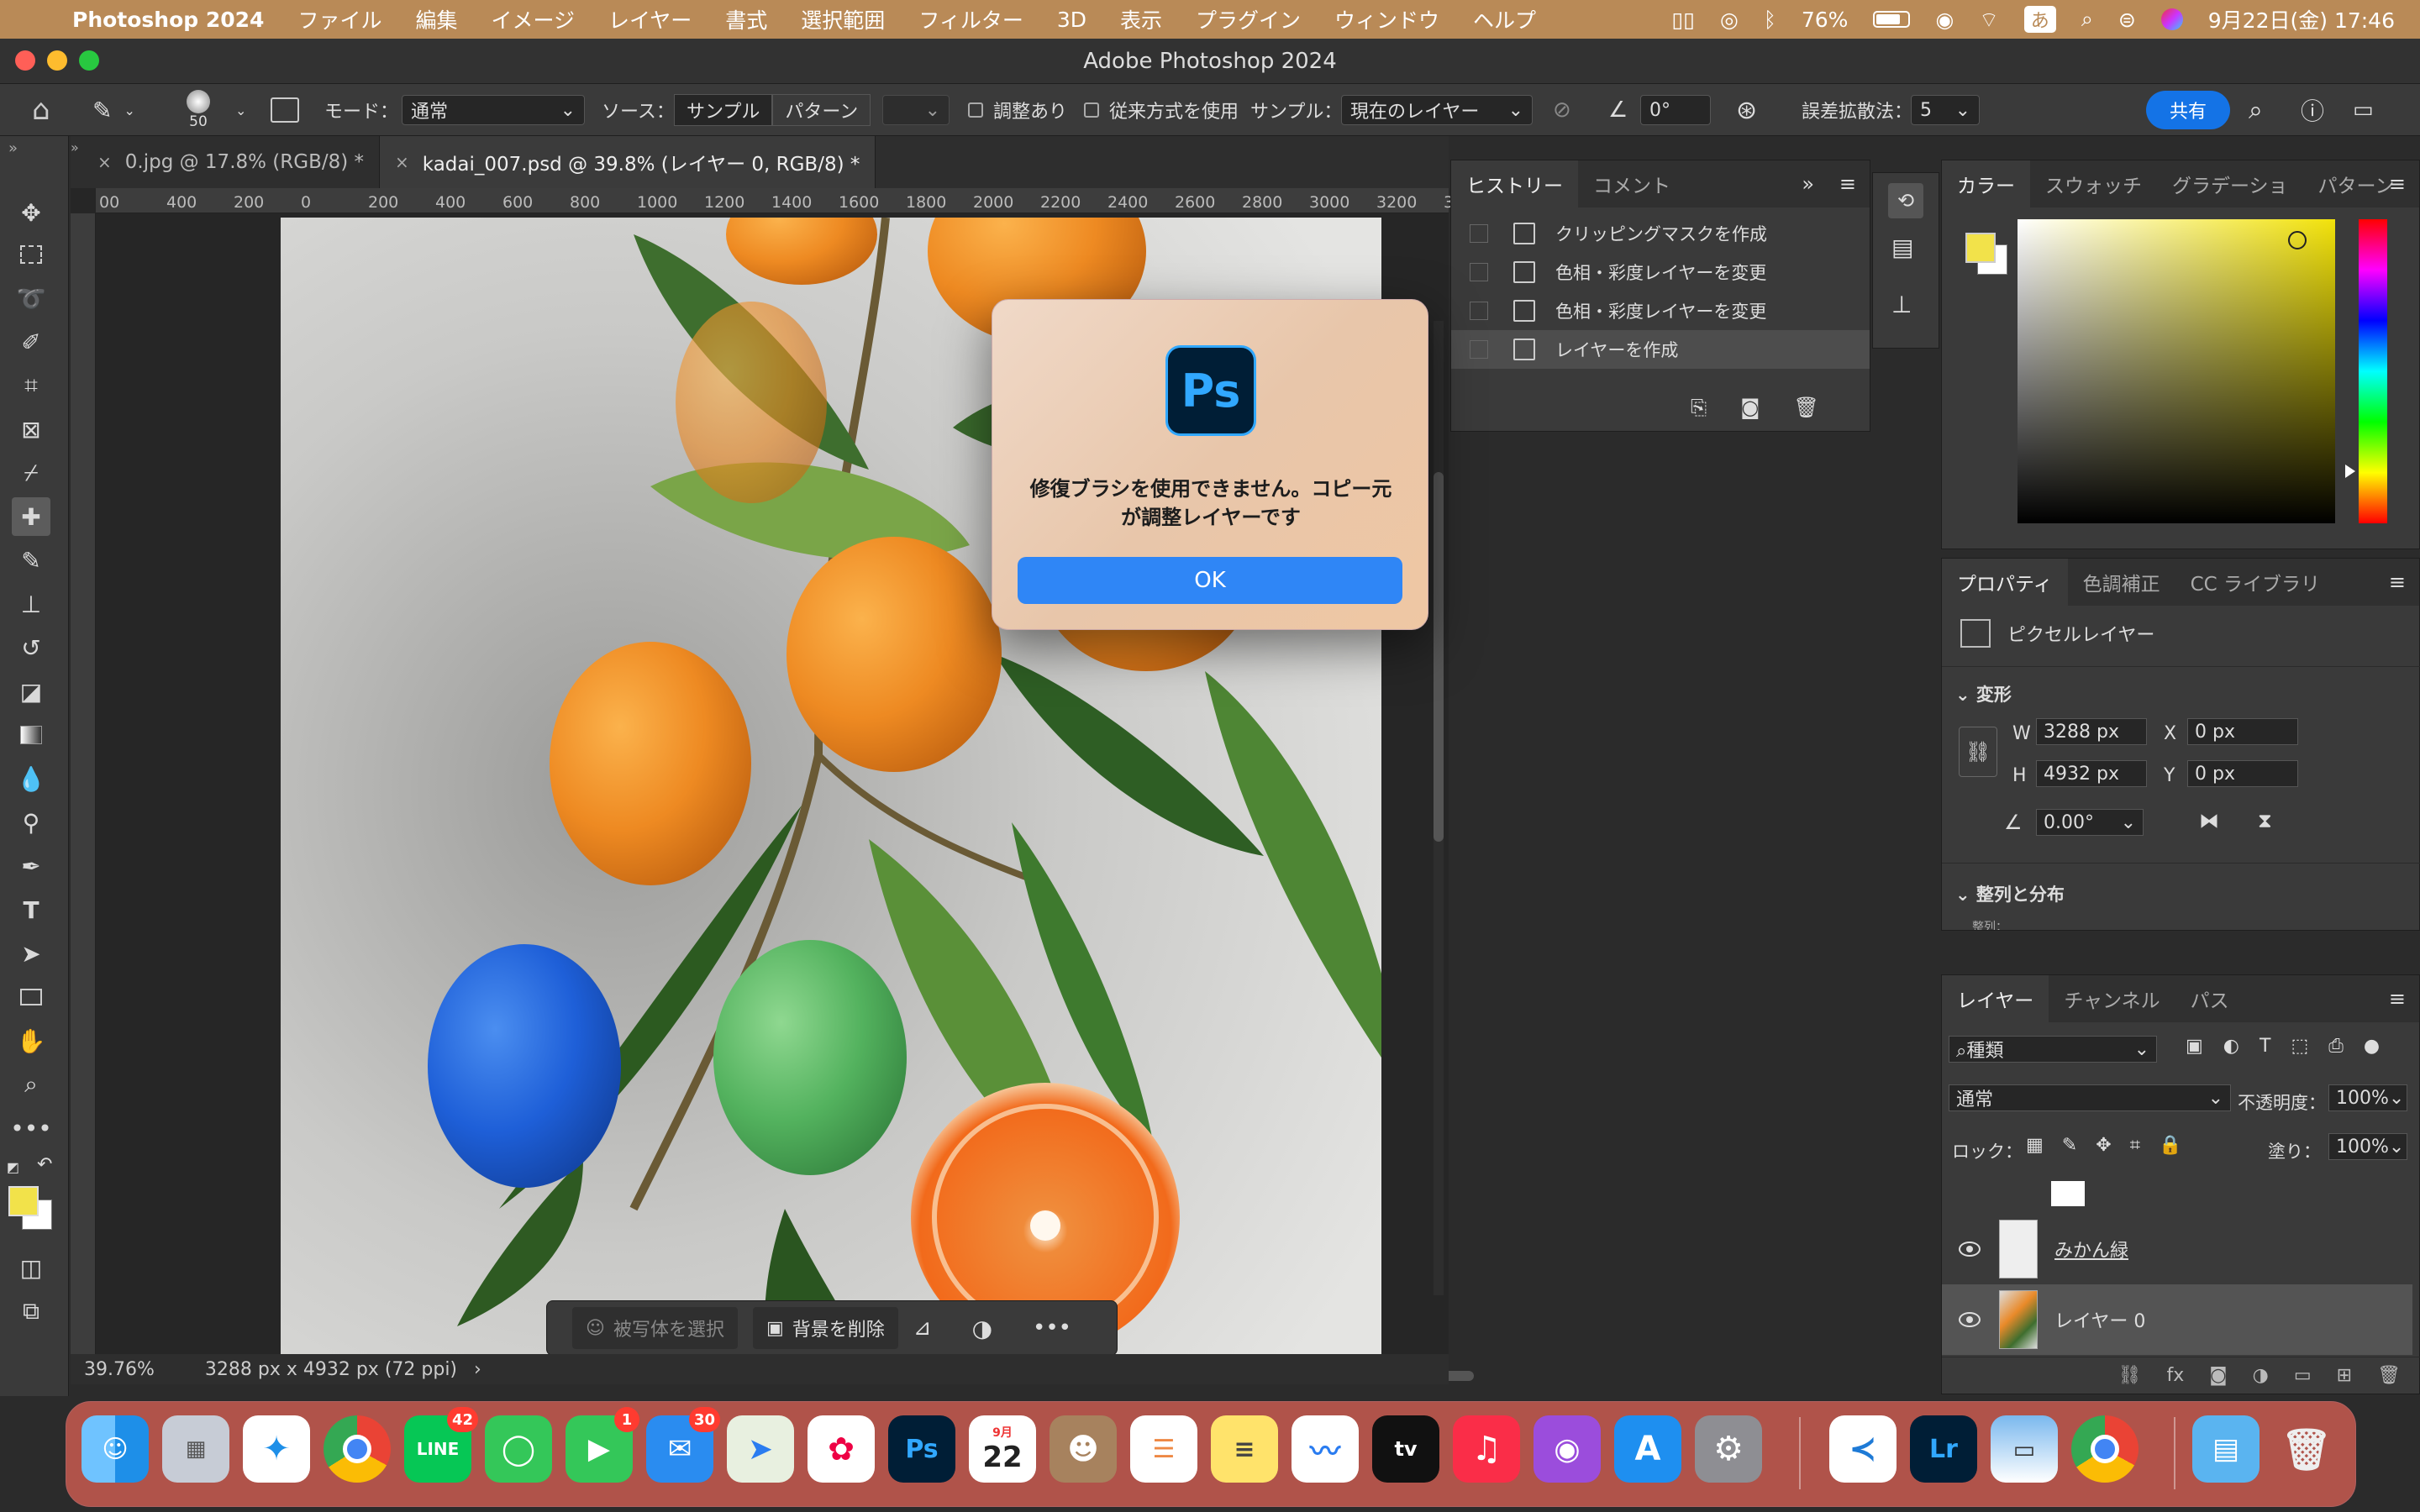  Describe the element at coordinates (1808, 184) in the screenshot. I see `expand-panel-icon: »` at that location.